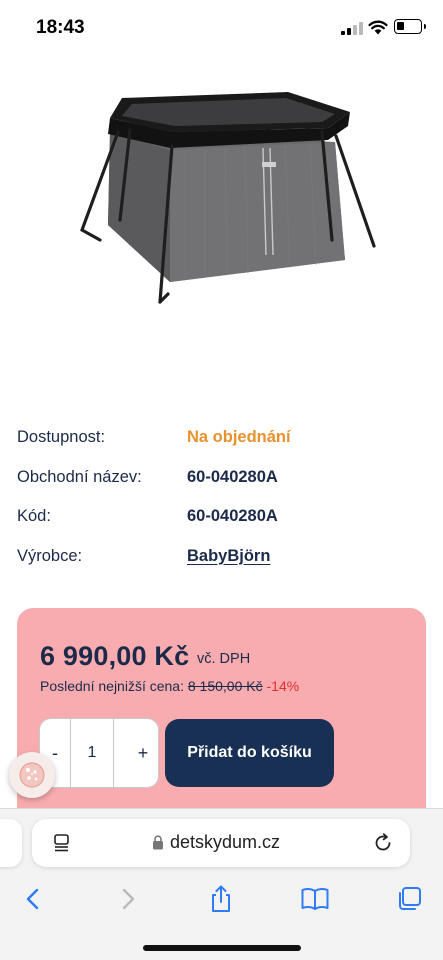 The image size is (443, 960). I want to click on lowest-price-line: Poslední nejnižší cena: 8 150,00 Kč -14%, so click(169, 686).